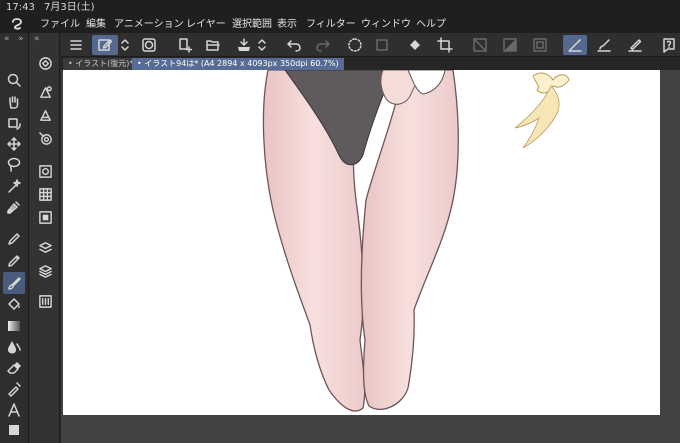 Image resolution: width=680 pixels, height=443 pixels. Describe the element at coordinates (14, 389) in the screenshot. I see `decoration-icon` at that location.